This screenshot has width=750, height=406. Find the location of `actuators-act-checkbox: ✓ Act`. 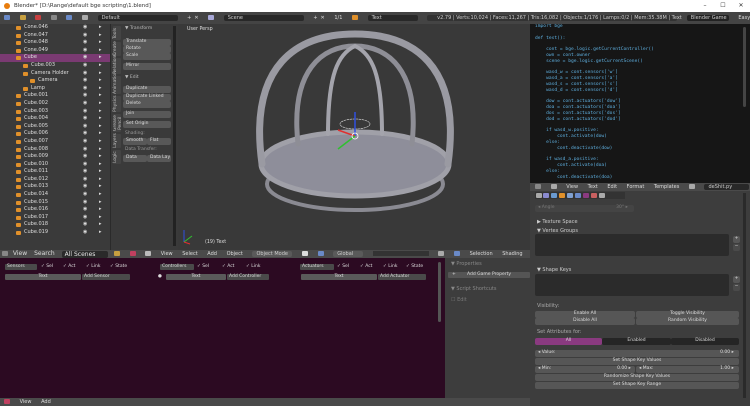

actuators-act-checkbox: ✓ Act is located at coordinates (366, 267).